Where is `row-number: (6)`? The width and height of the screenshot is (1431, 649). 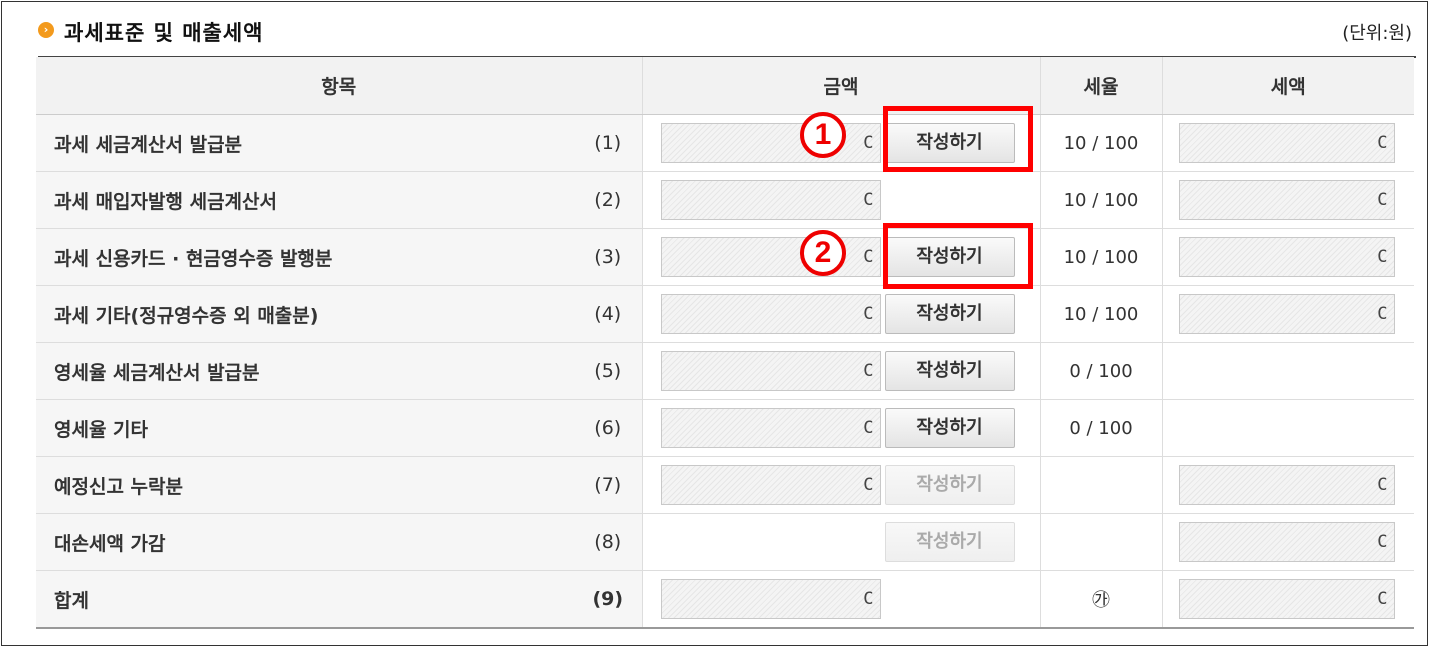
row-number: (6) is located at coordinates (608, 428).